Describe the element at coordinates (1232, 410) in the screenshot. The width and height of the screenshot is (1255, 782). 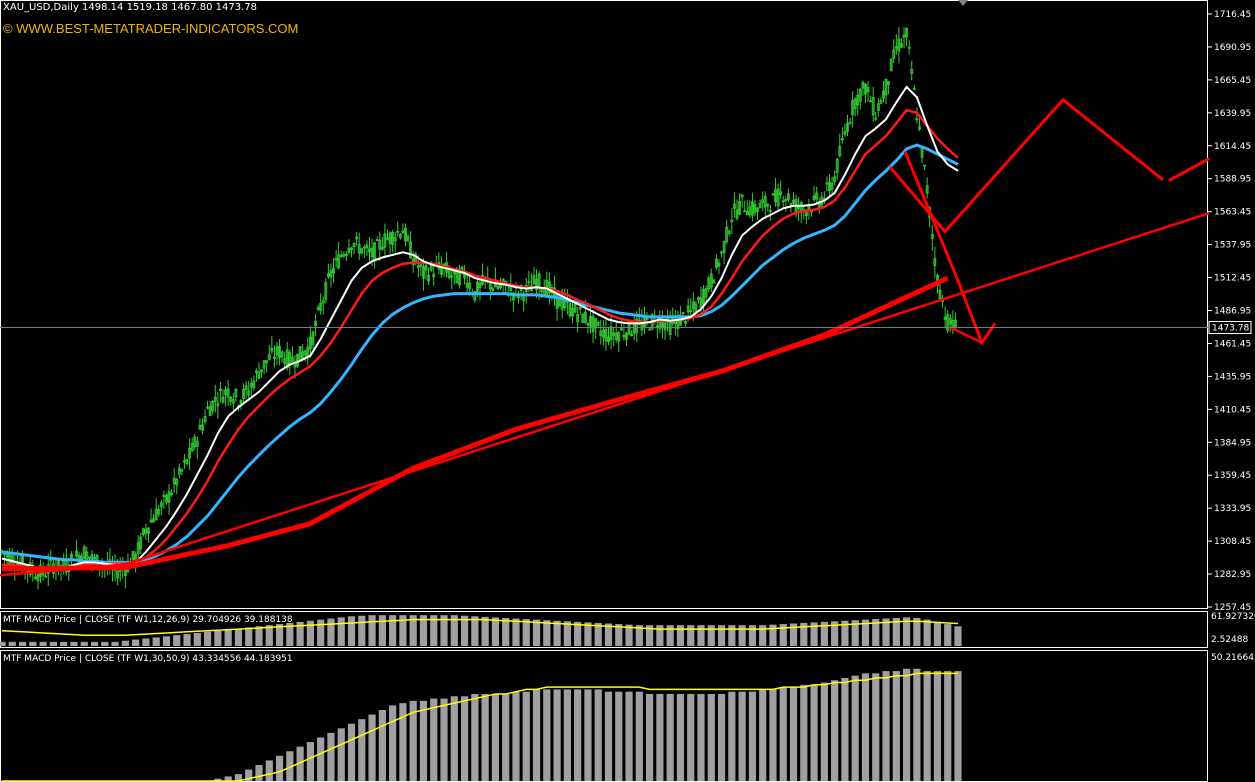
I see `price-tick-label: 1410.45` at that location.